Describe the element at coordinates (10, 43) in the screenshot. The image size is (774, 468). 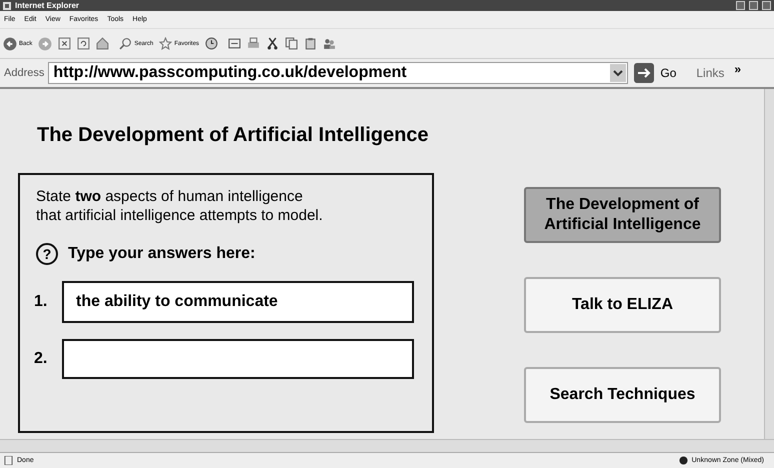
I see `back-icon` at that location.